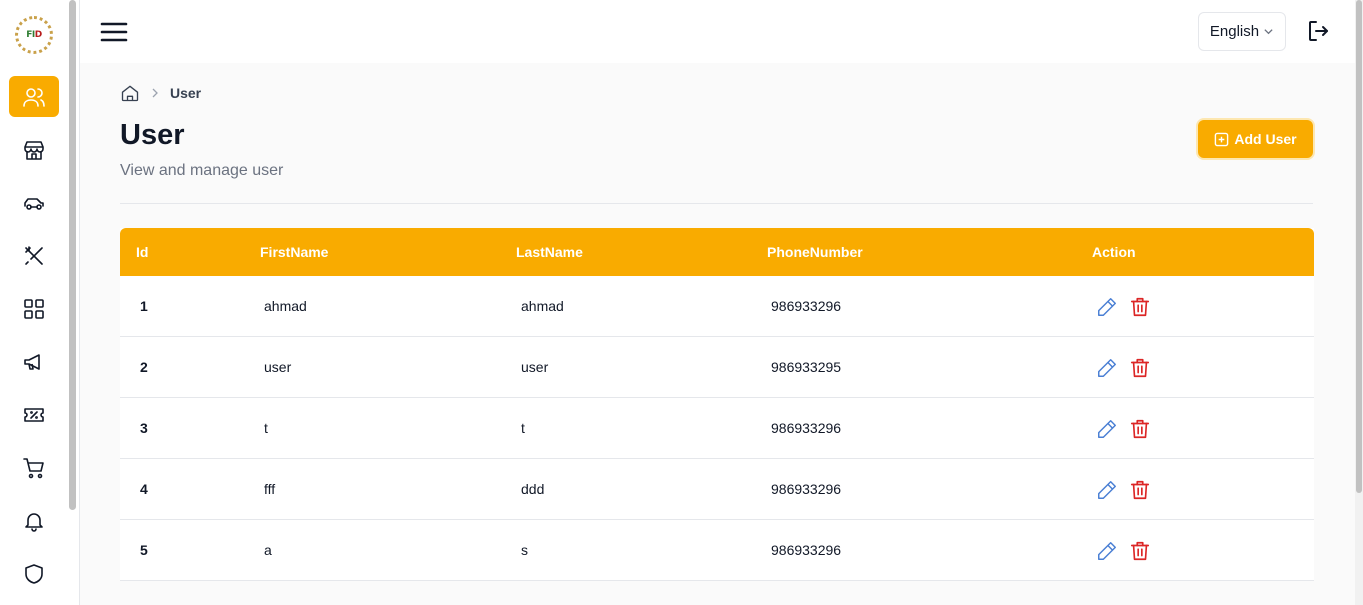 Image resolution: width=1363 pixels, height=605 pixels. What do you see at coordinates (1268, 32) in the screenshot?
I see `chevron-down-icon` at bounding box center [1268, 32].